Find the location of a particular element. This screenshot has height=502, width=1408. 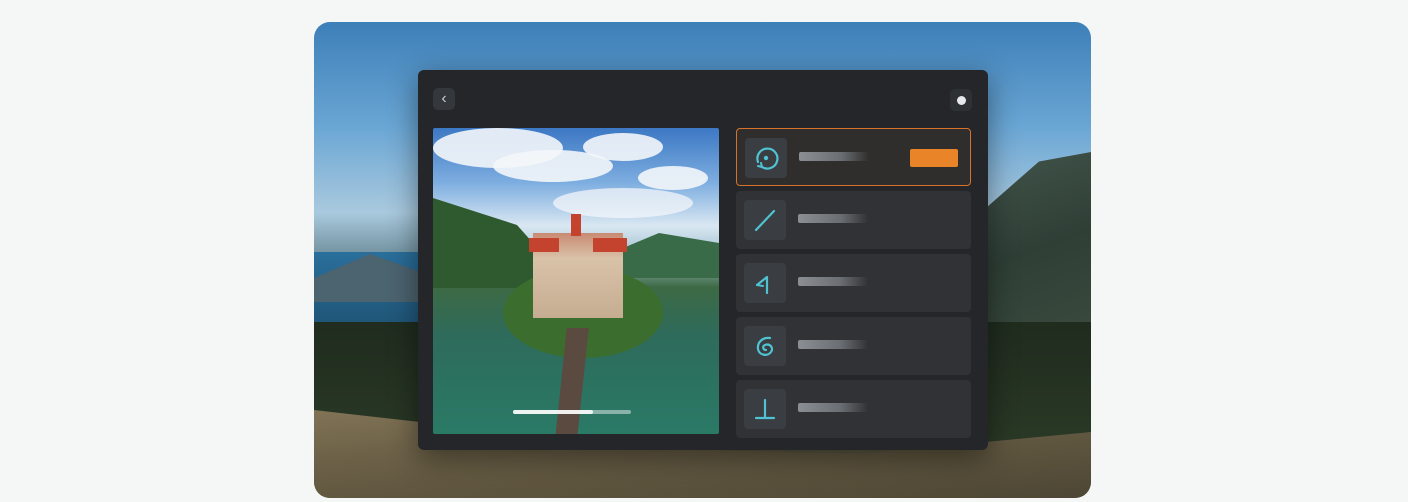

settings-dot-icon is located at coordinates (961, 100).